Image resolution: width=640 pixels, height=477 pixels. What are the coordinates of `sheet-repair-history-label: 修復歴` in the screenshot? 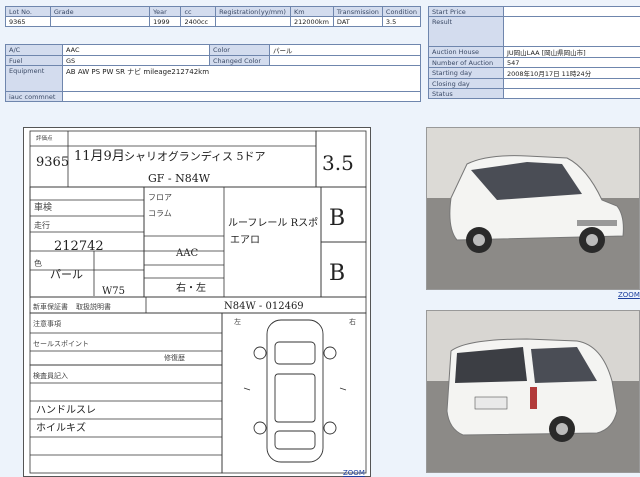 It's located at (174, 357).